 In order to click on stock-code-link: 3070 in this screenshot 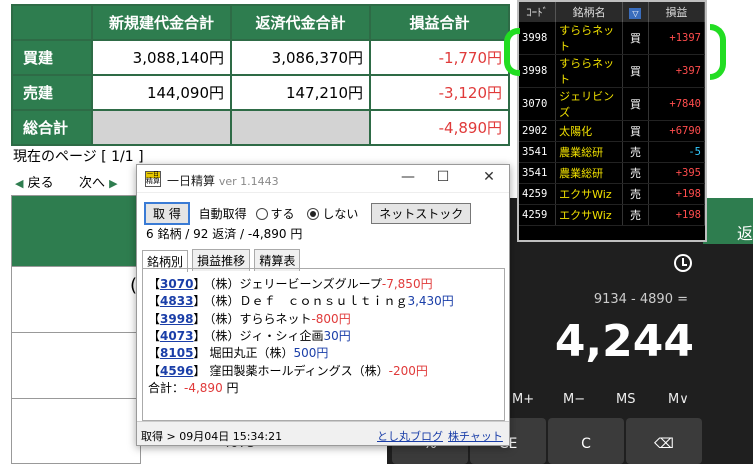, I will do `click(176, 284)`.